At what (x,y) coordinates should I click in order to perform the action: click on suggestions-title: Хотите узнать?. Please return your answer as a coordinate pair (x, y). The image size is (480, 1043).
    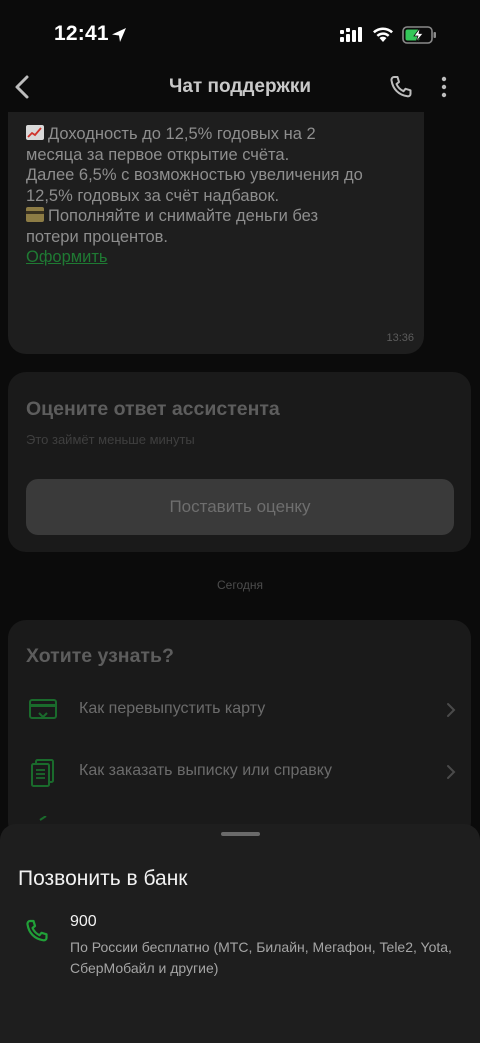
    Looking at the image, I should click on (100, 656).